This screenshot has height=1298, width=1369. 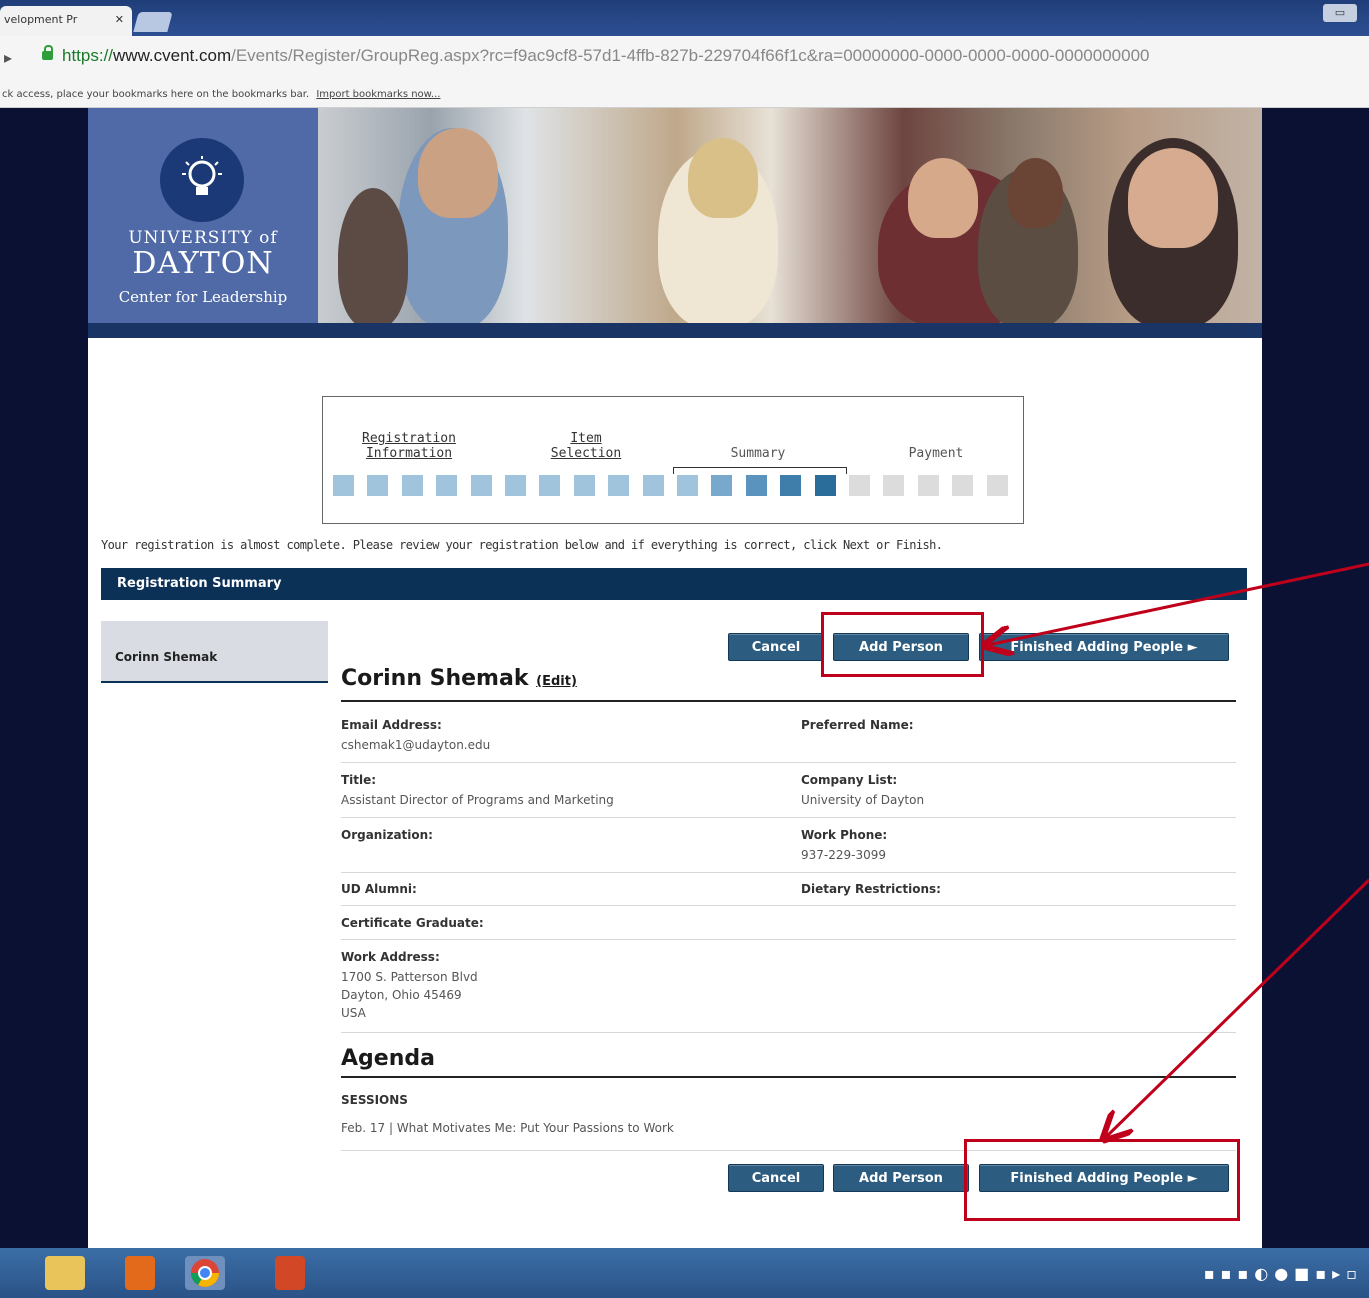 What do you see at coordinates (675, 330) in the screenshot?
I see `header-bottom-bar` at bounding box center [675, 330].